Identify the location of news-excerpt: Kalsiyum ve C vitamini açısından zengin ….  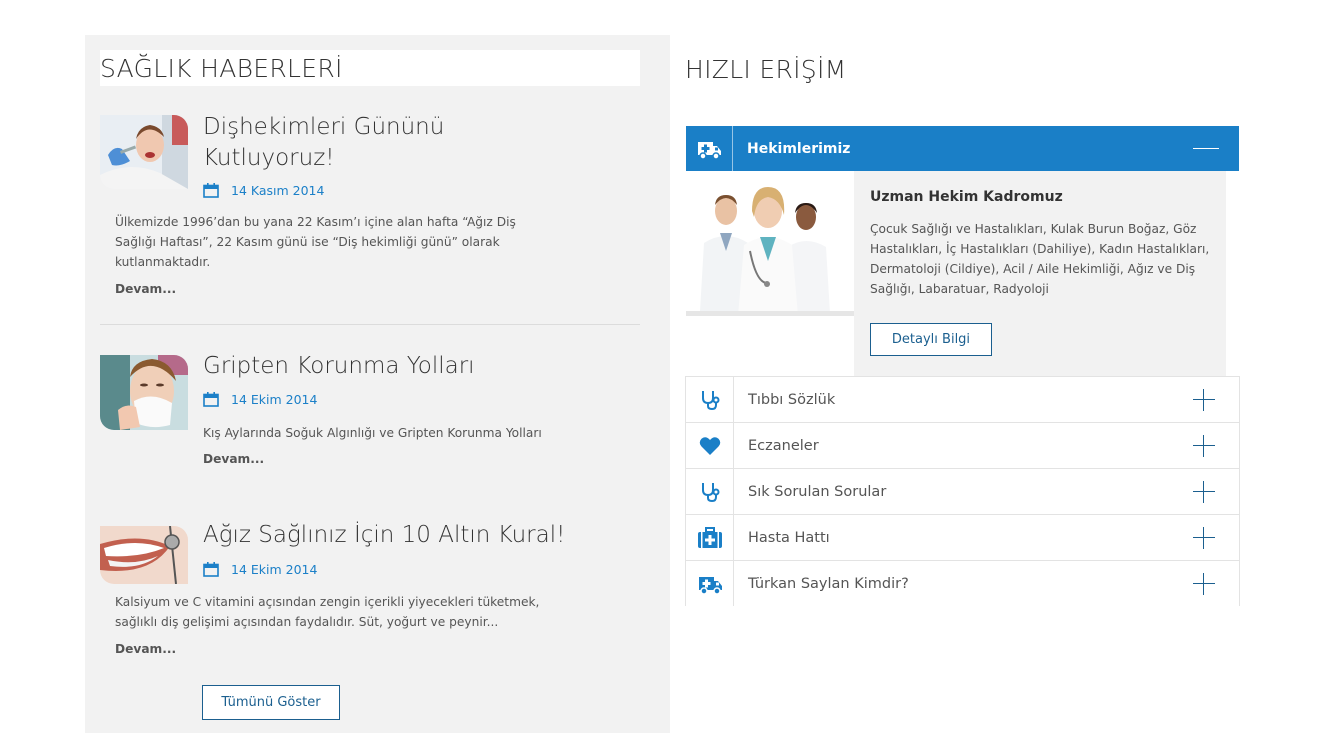
(327, 612).